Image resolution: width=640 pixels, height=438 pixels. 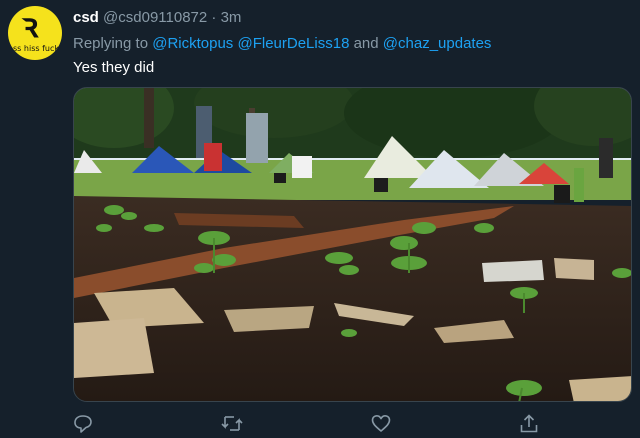 I want to click on user-handle: @csd09110872, so click(x=155, y=17).